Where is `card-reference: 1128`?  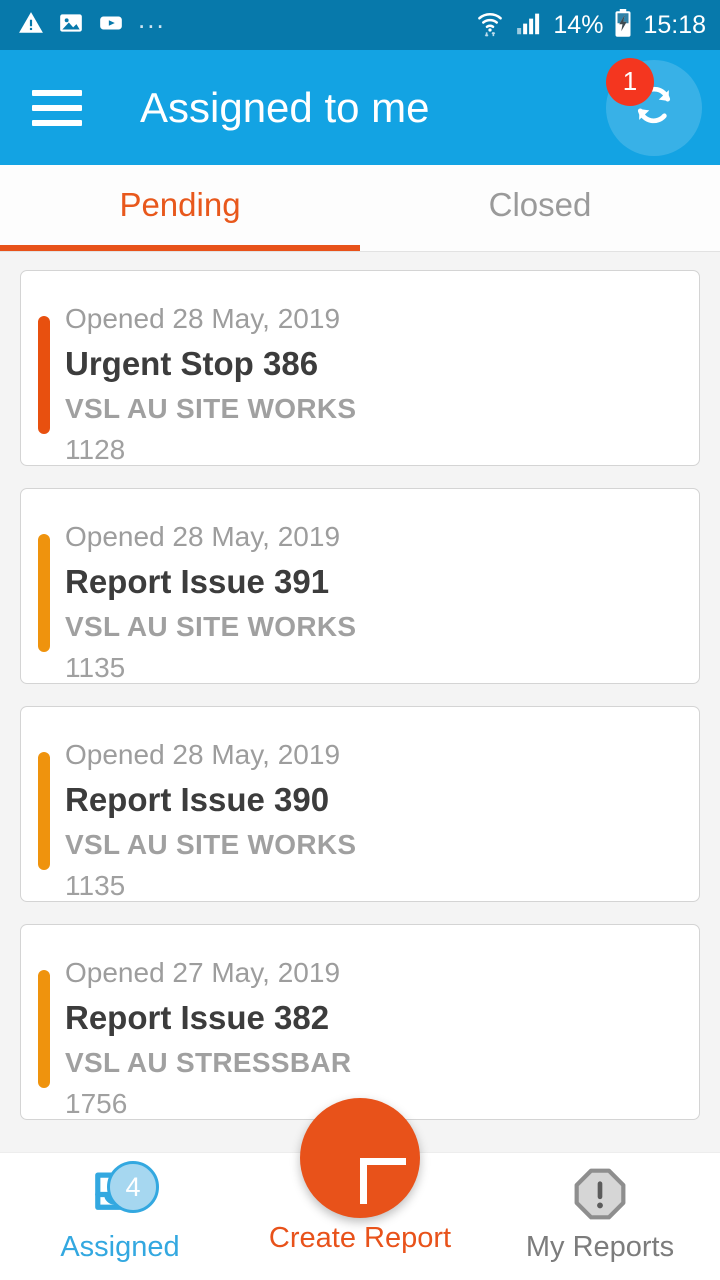
card-reference: 1128 is located at coordinates (95, 449).